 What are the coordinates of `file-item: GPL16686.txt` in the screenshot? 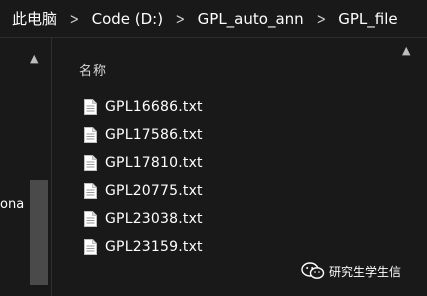 It's located at (143, 107).